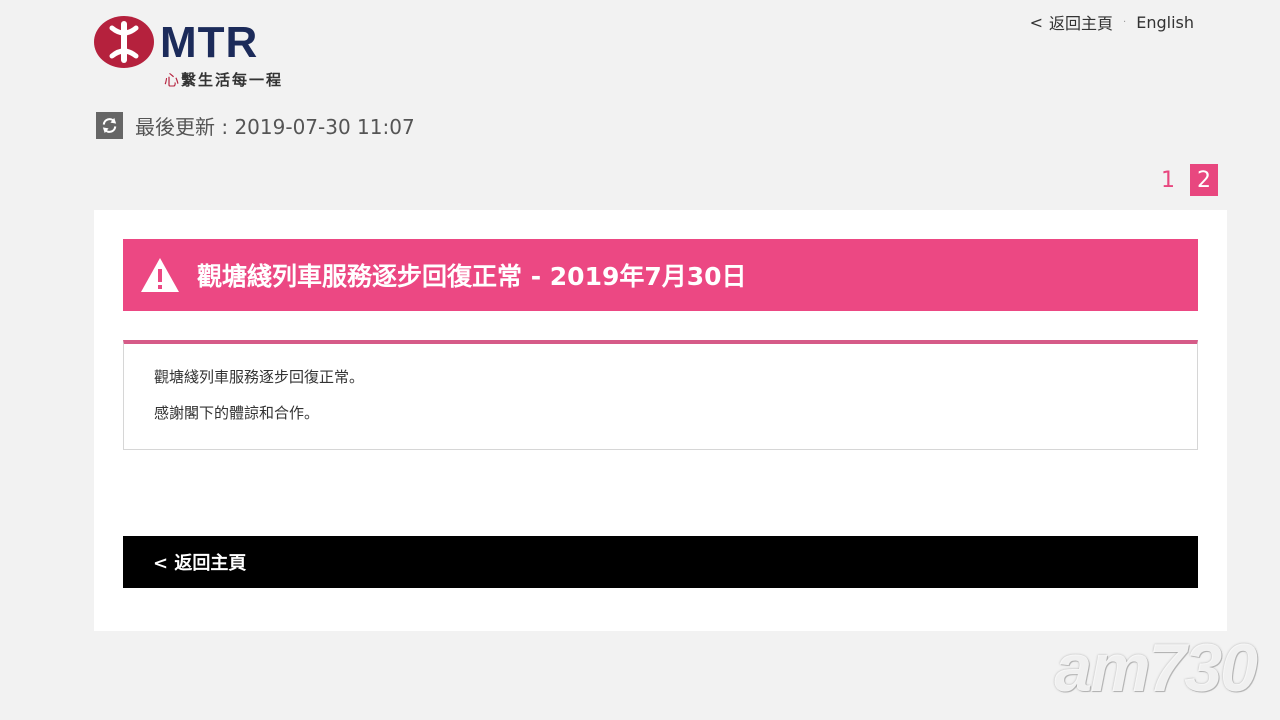 This screenshot has height=720, width=1280. What do you see at coordinates (472, 276) in the screenshot?
I see `alert-title: 觀塘綫列車服務逐步回復正常 - 2019年7月30日` at bounding box center [472, 276].